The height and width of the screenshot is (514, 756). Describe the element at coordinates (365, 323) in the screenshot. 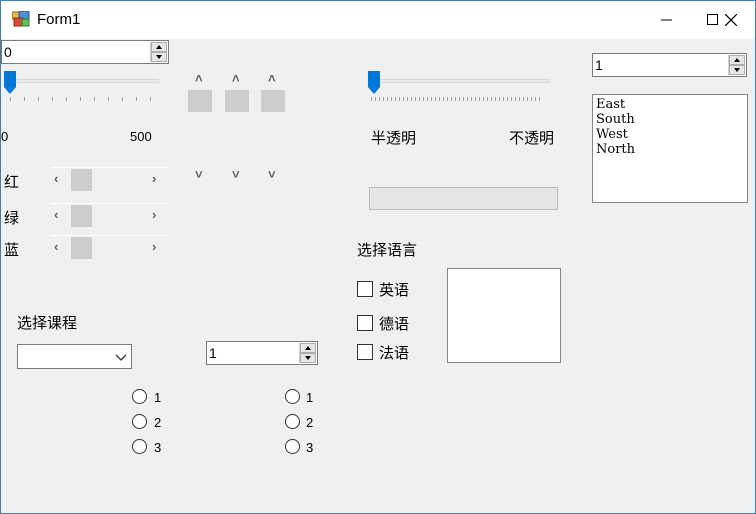

I see `checkbox-german` at that location.